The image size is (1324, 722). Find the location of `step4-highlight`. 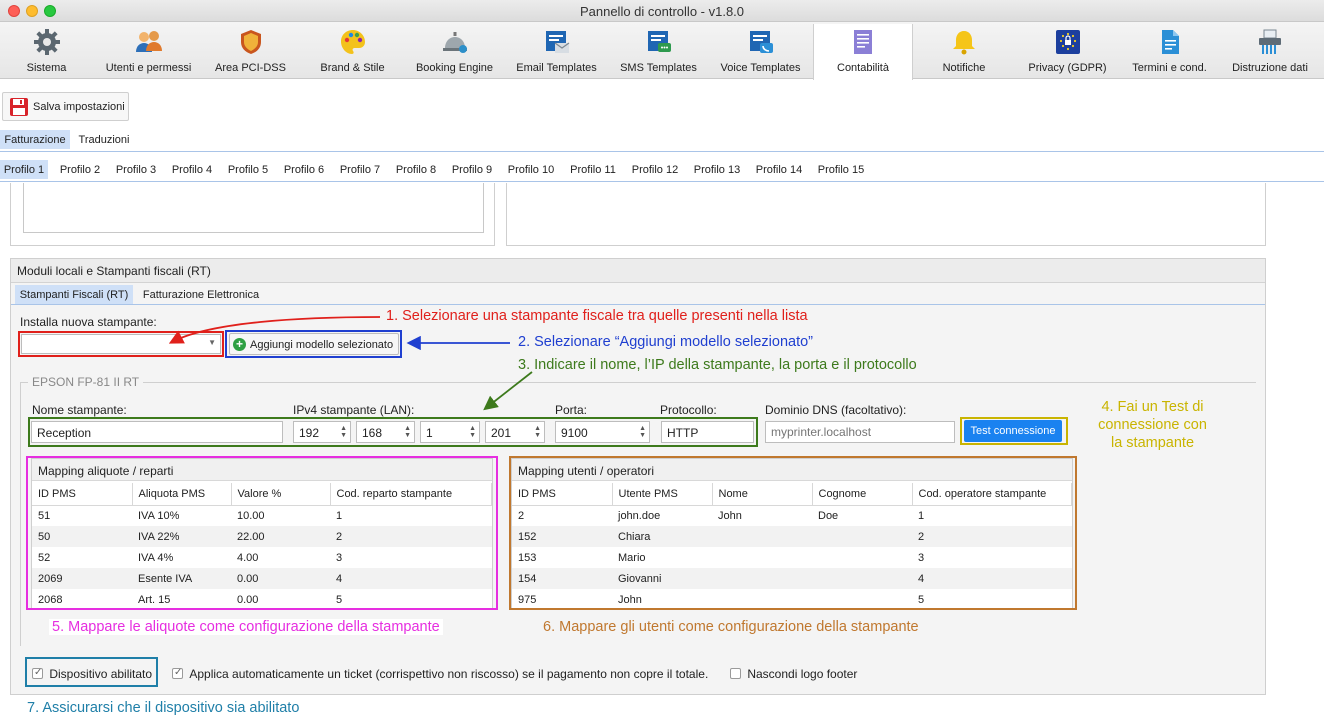

step4-highlight is located at coordinates (1014, 431).